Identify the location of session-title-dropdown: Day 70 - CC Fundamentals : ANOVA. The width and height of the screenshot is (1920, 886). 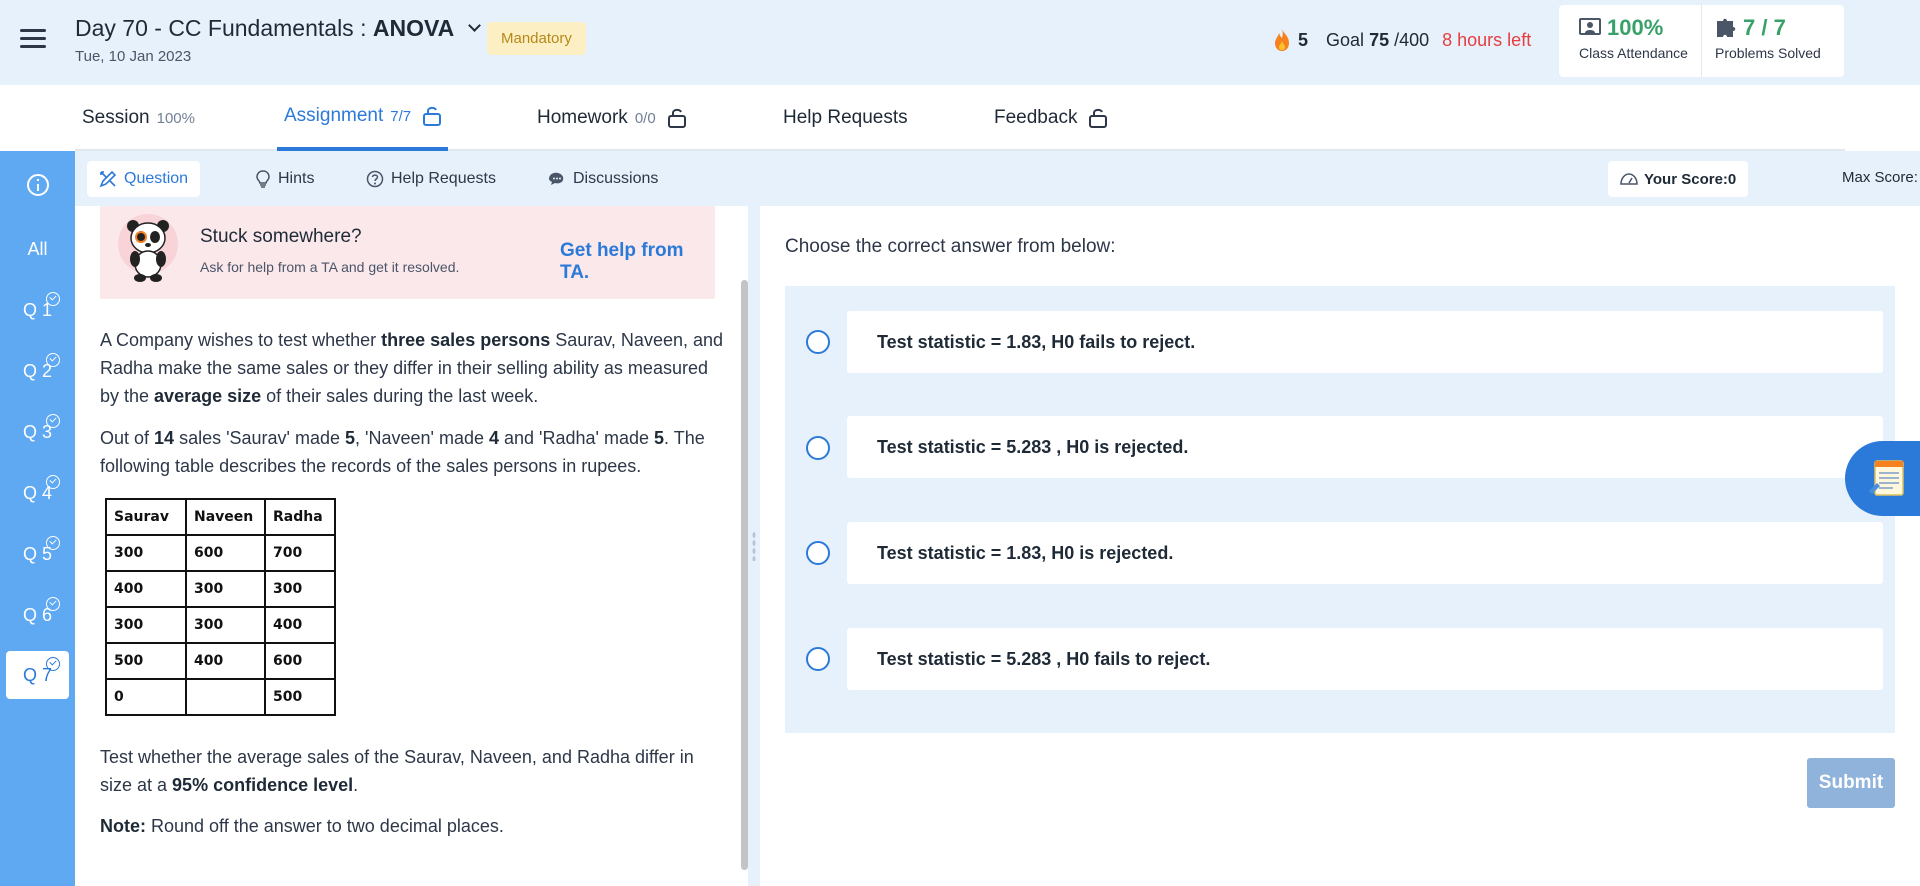
(278, 28).